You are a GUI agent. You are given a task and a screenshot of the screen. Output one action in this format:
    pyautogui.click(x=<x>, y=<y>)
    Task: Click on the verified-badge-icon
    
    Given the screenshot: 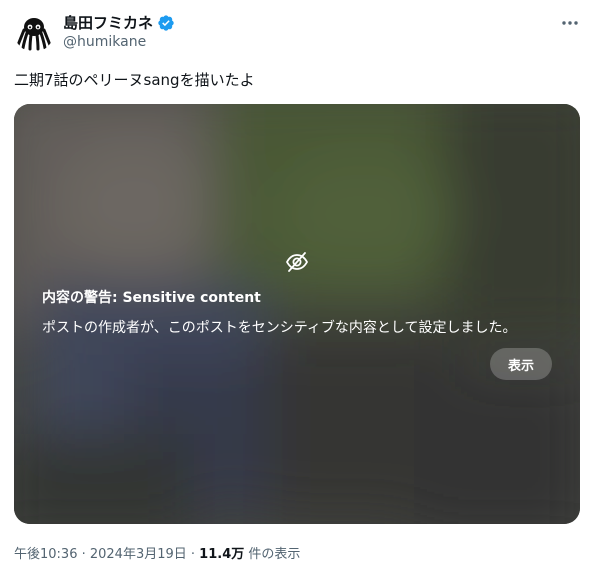 What is the action you would take?
    pyautogui.click(x=166, y=22)
    